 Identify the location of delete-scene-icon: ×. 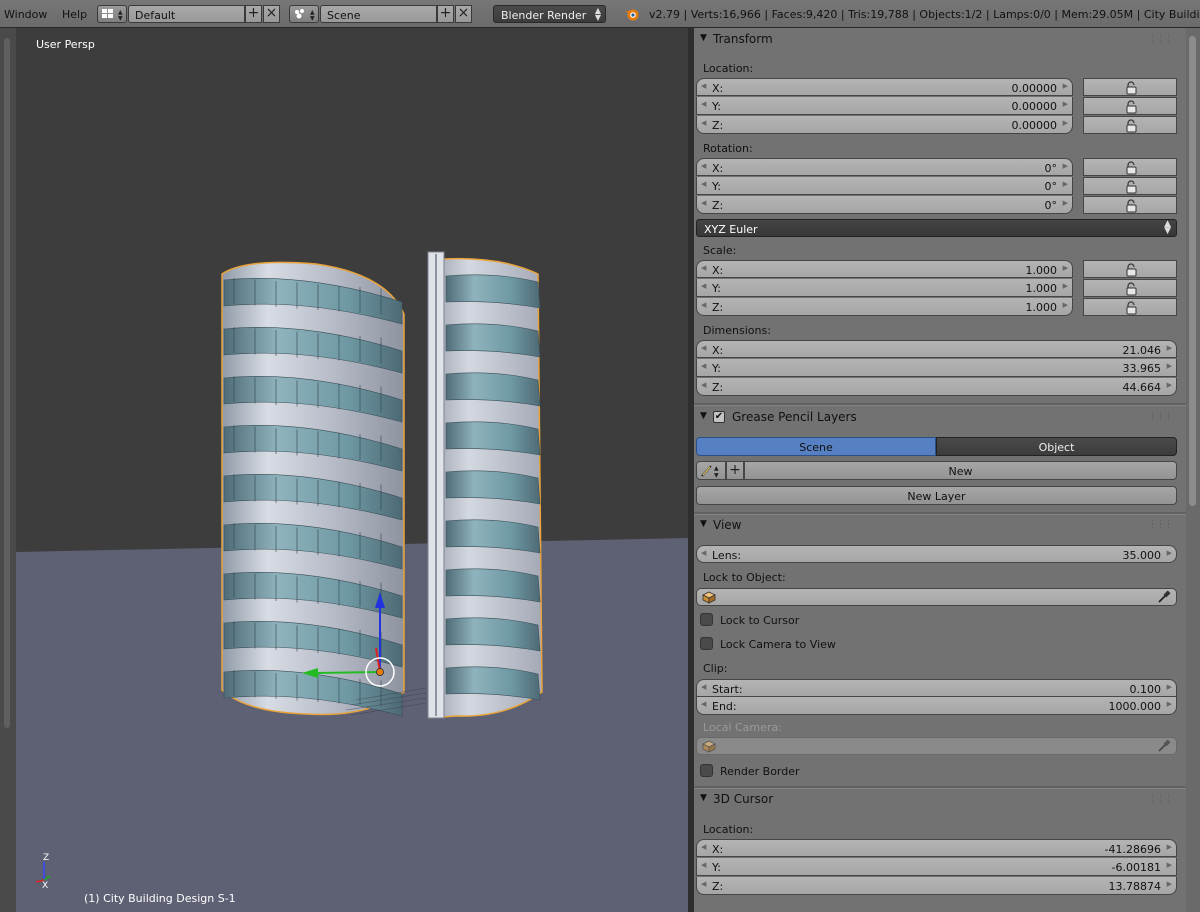
(463, 14).